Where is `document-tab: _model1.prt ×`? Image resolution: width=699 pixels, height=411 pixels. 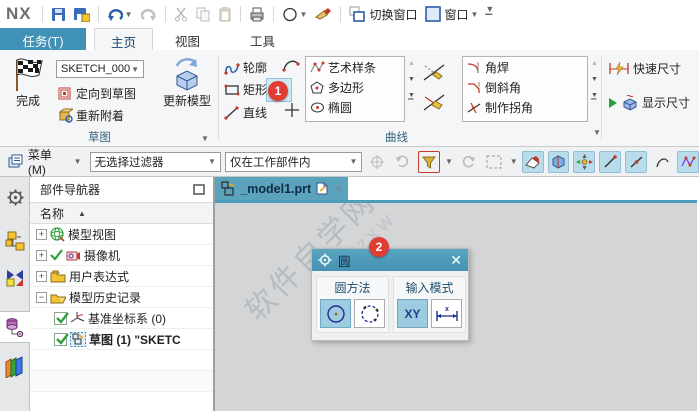
document-tab: _model1.prt × is located at coordinates (281, 188).